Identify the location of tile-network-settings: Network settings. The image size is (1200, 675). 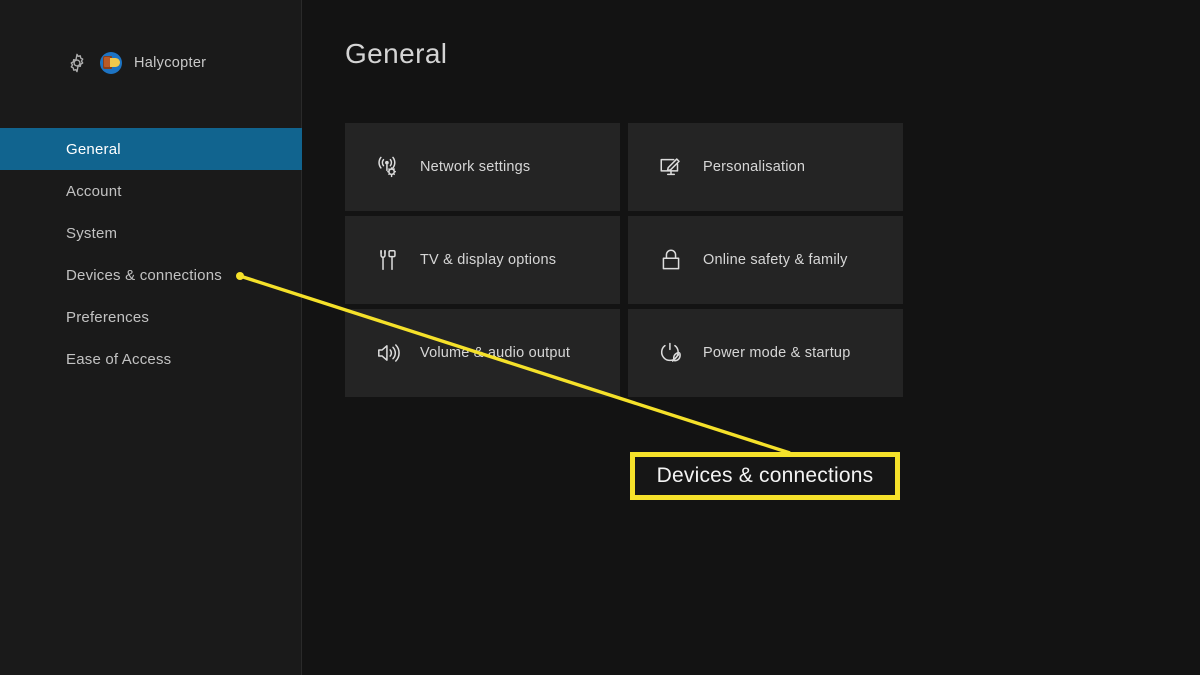
(482, 167).